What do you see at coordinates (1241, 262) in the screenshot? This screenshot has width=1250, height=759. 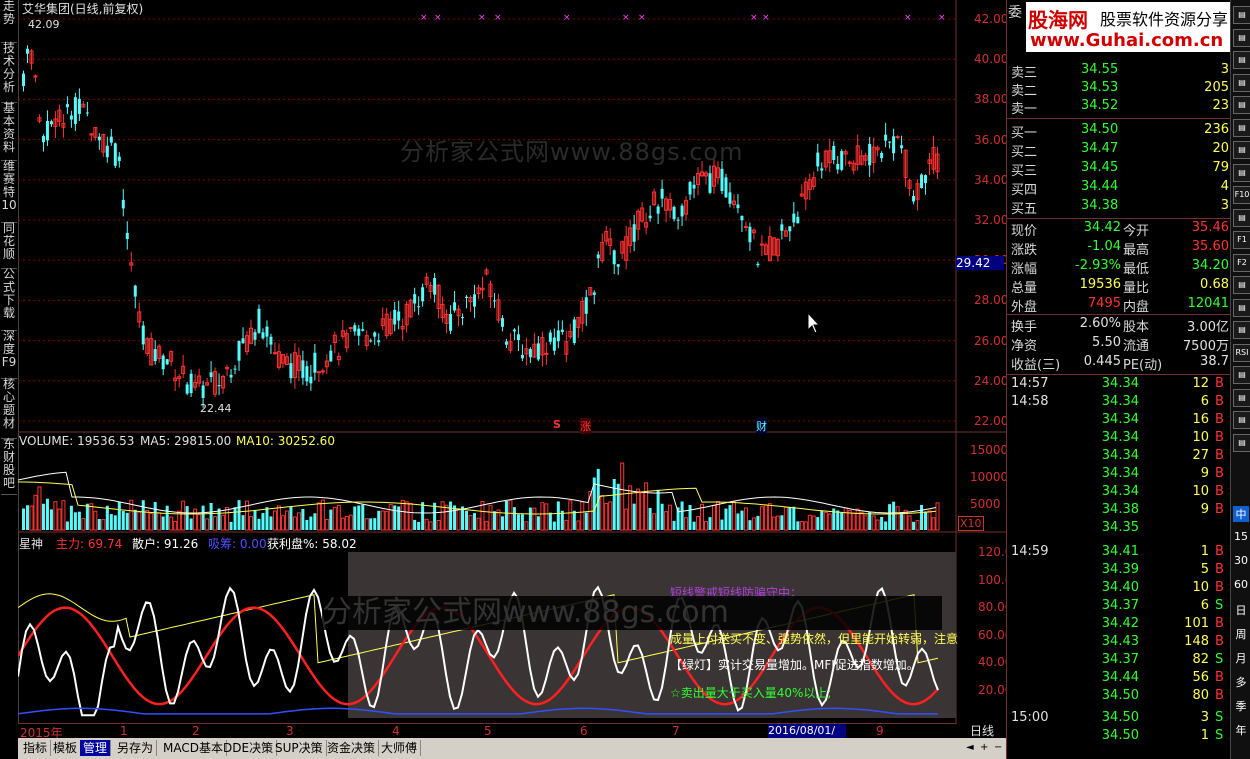 I see `toolbar-F2-icon: F2` at bounding box center [1241, 262].